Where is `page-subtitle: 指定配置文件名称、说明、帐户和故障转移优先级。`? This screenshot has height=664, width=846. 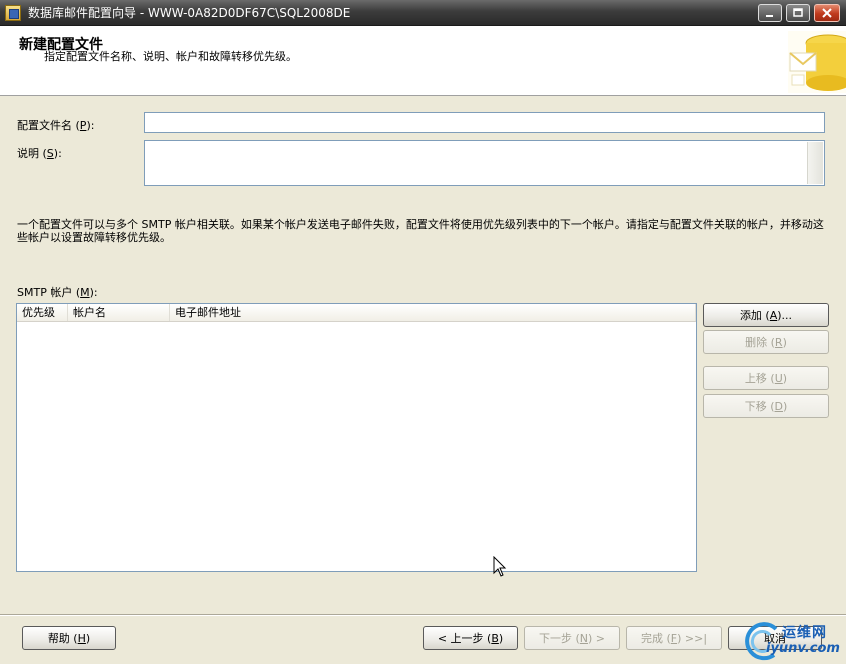
page-subtitle: 指定配置文件名称、说明、帐户和故障转移优先级。 is located at coordinates (170, 56).